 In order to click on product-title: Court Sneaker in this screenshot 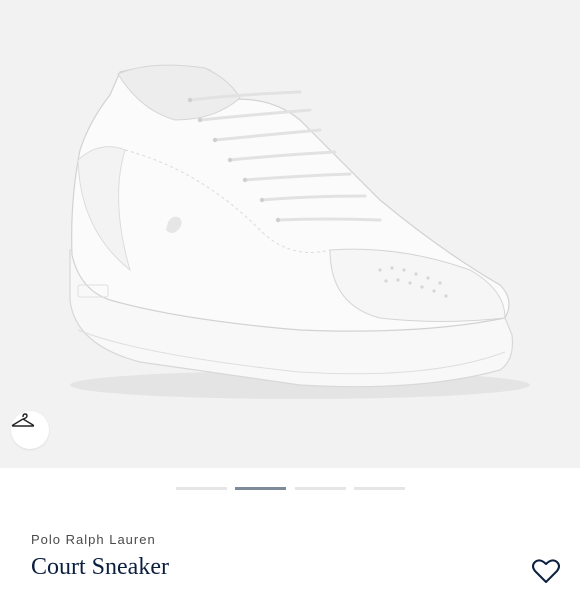, I will do `click(100, 567)`.